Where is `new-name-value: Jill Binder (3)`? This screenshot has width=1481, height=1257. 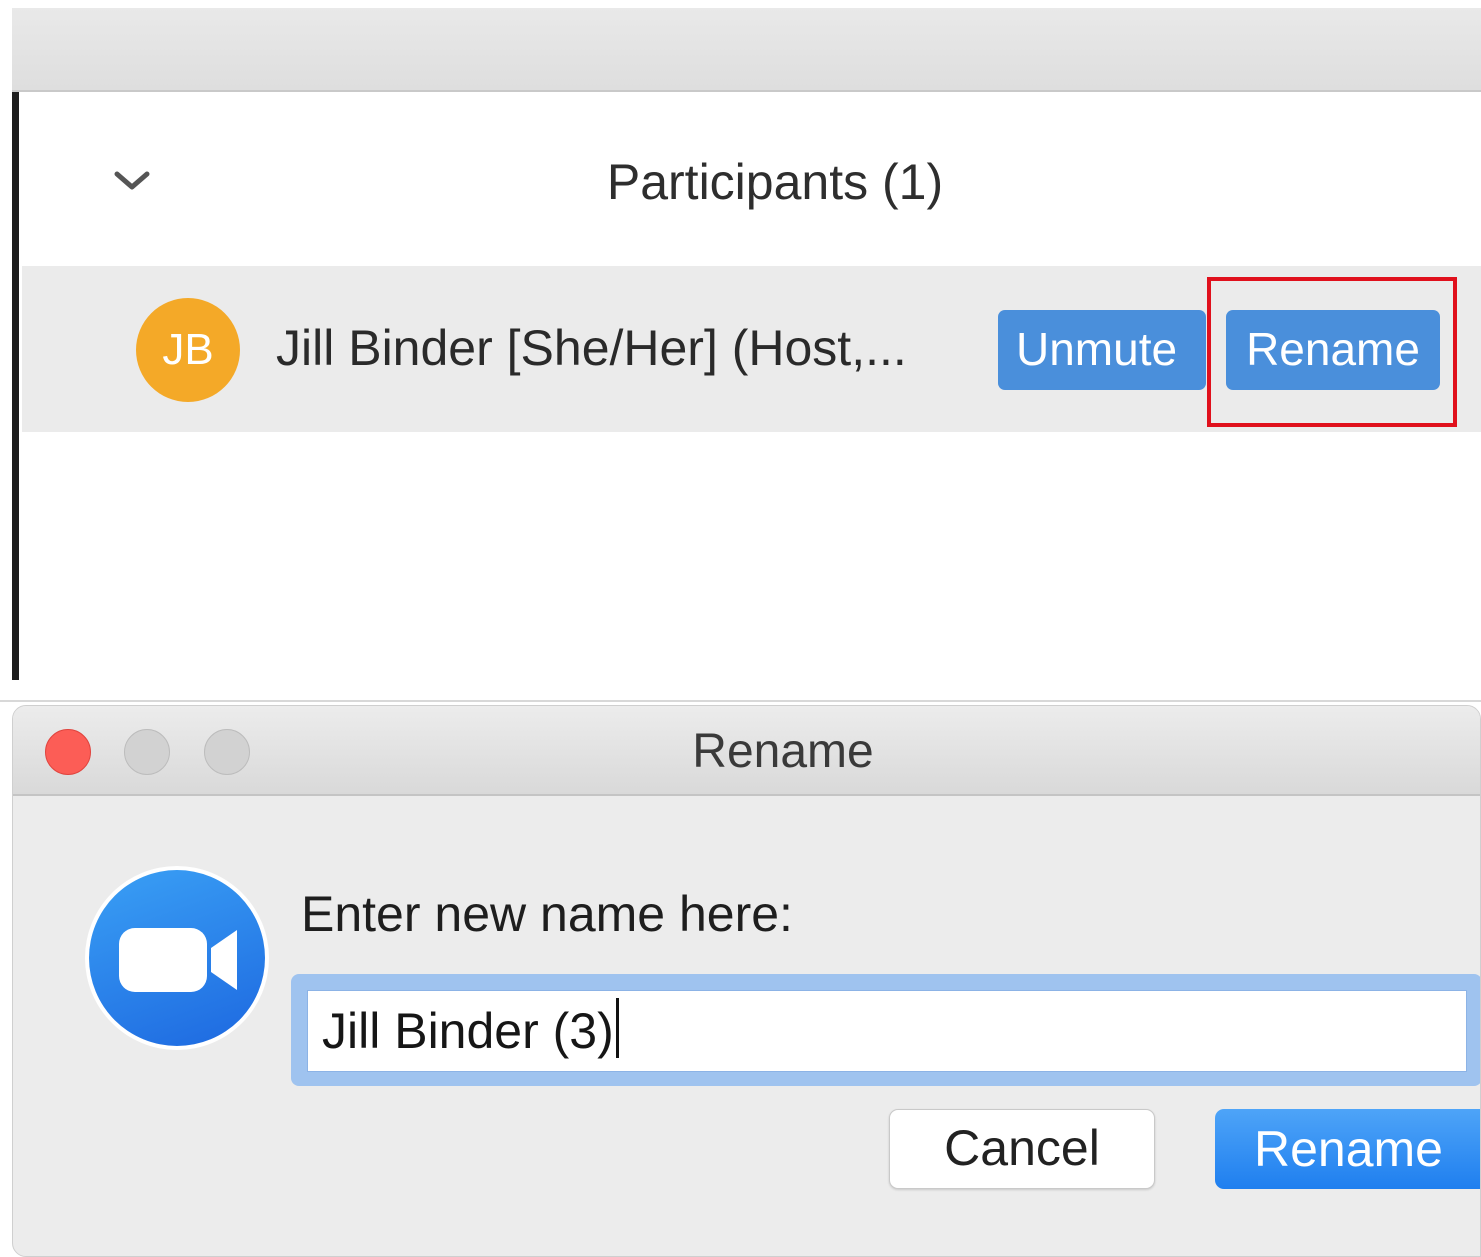
new-name-value: Jill Binder (3) is located at coordinates (468, 1031).